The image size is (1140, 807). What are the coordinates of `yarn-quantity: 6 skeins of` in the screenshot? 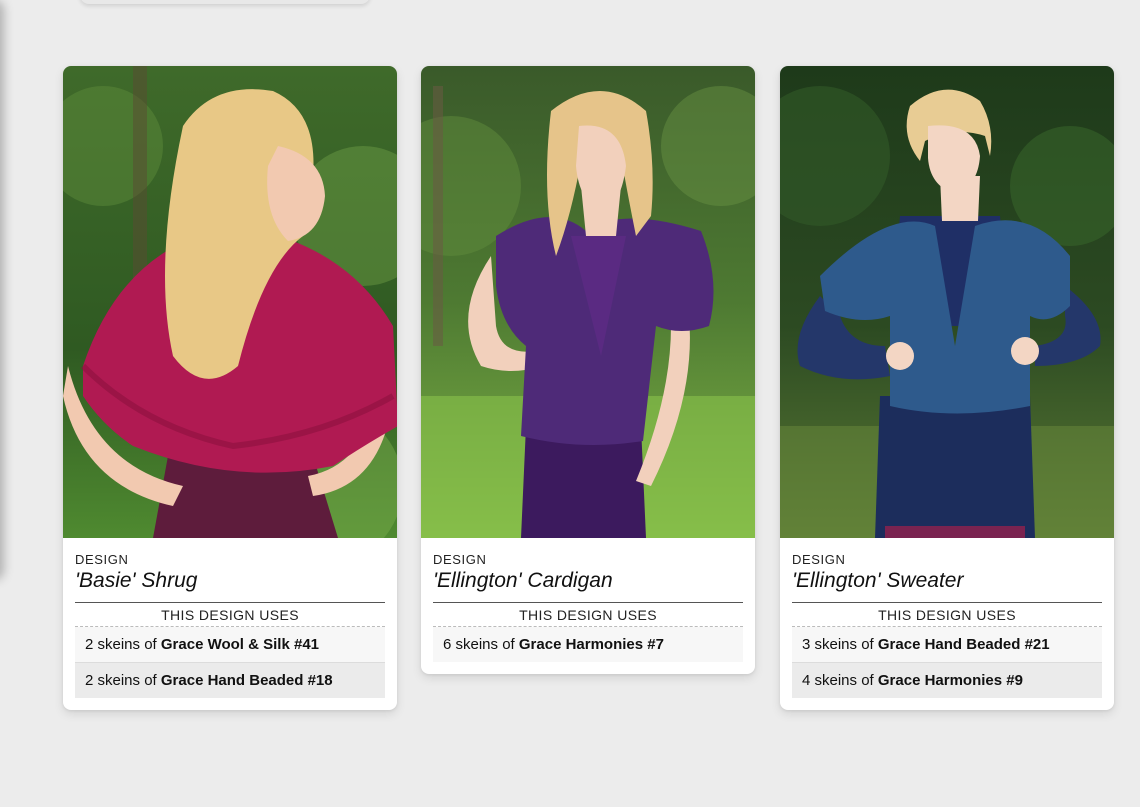 It's located at (481, 644).